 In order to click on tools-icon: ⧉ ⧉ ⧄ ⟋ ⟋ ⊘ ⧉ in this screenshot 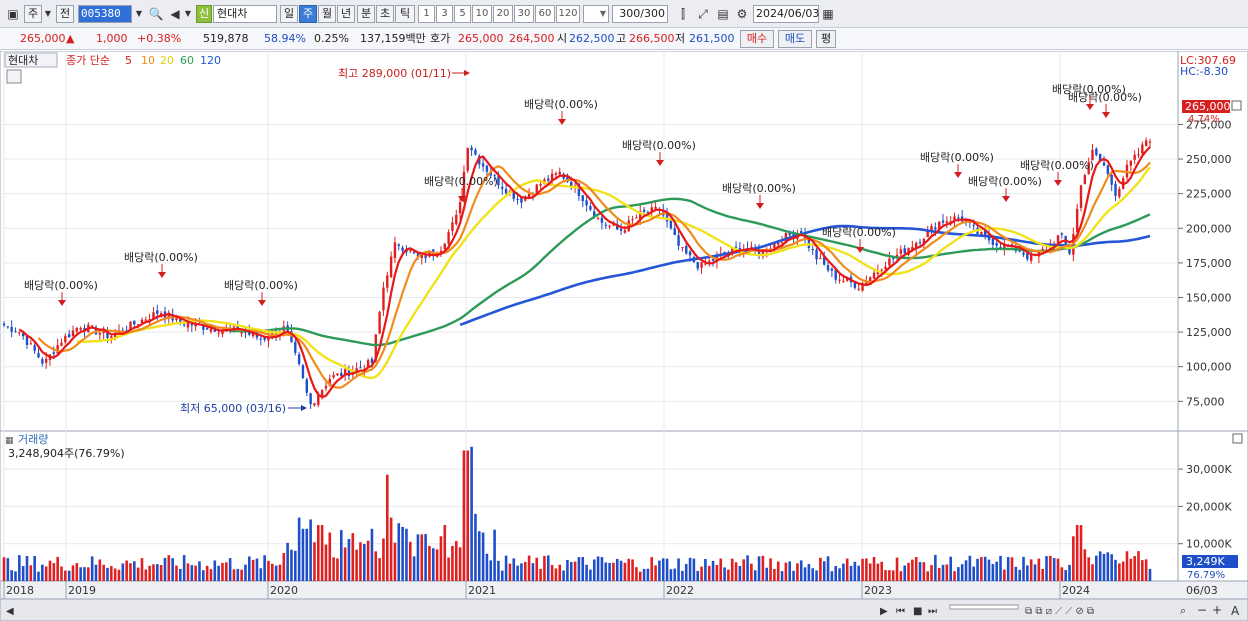, I will do `click(1059, 611)`.